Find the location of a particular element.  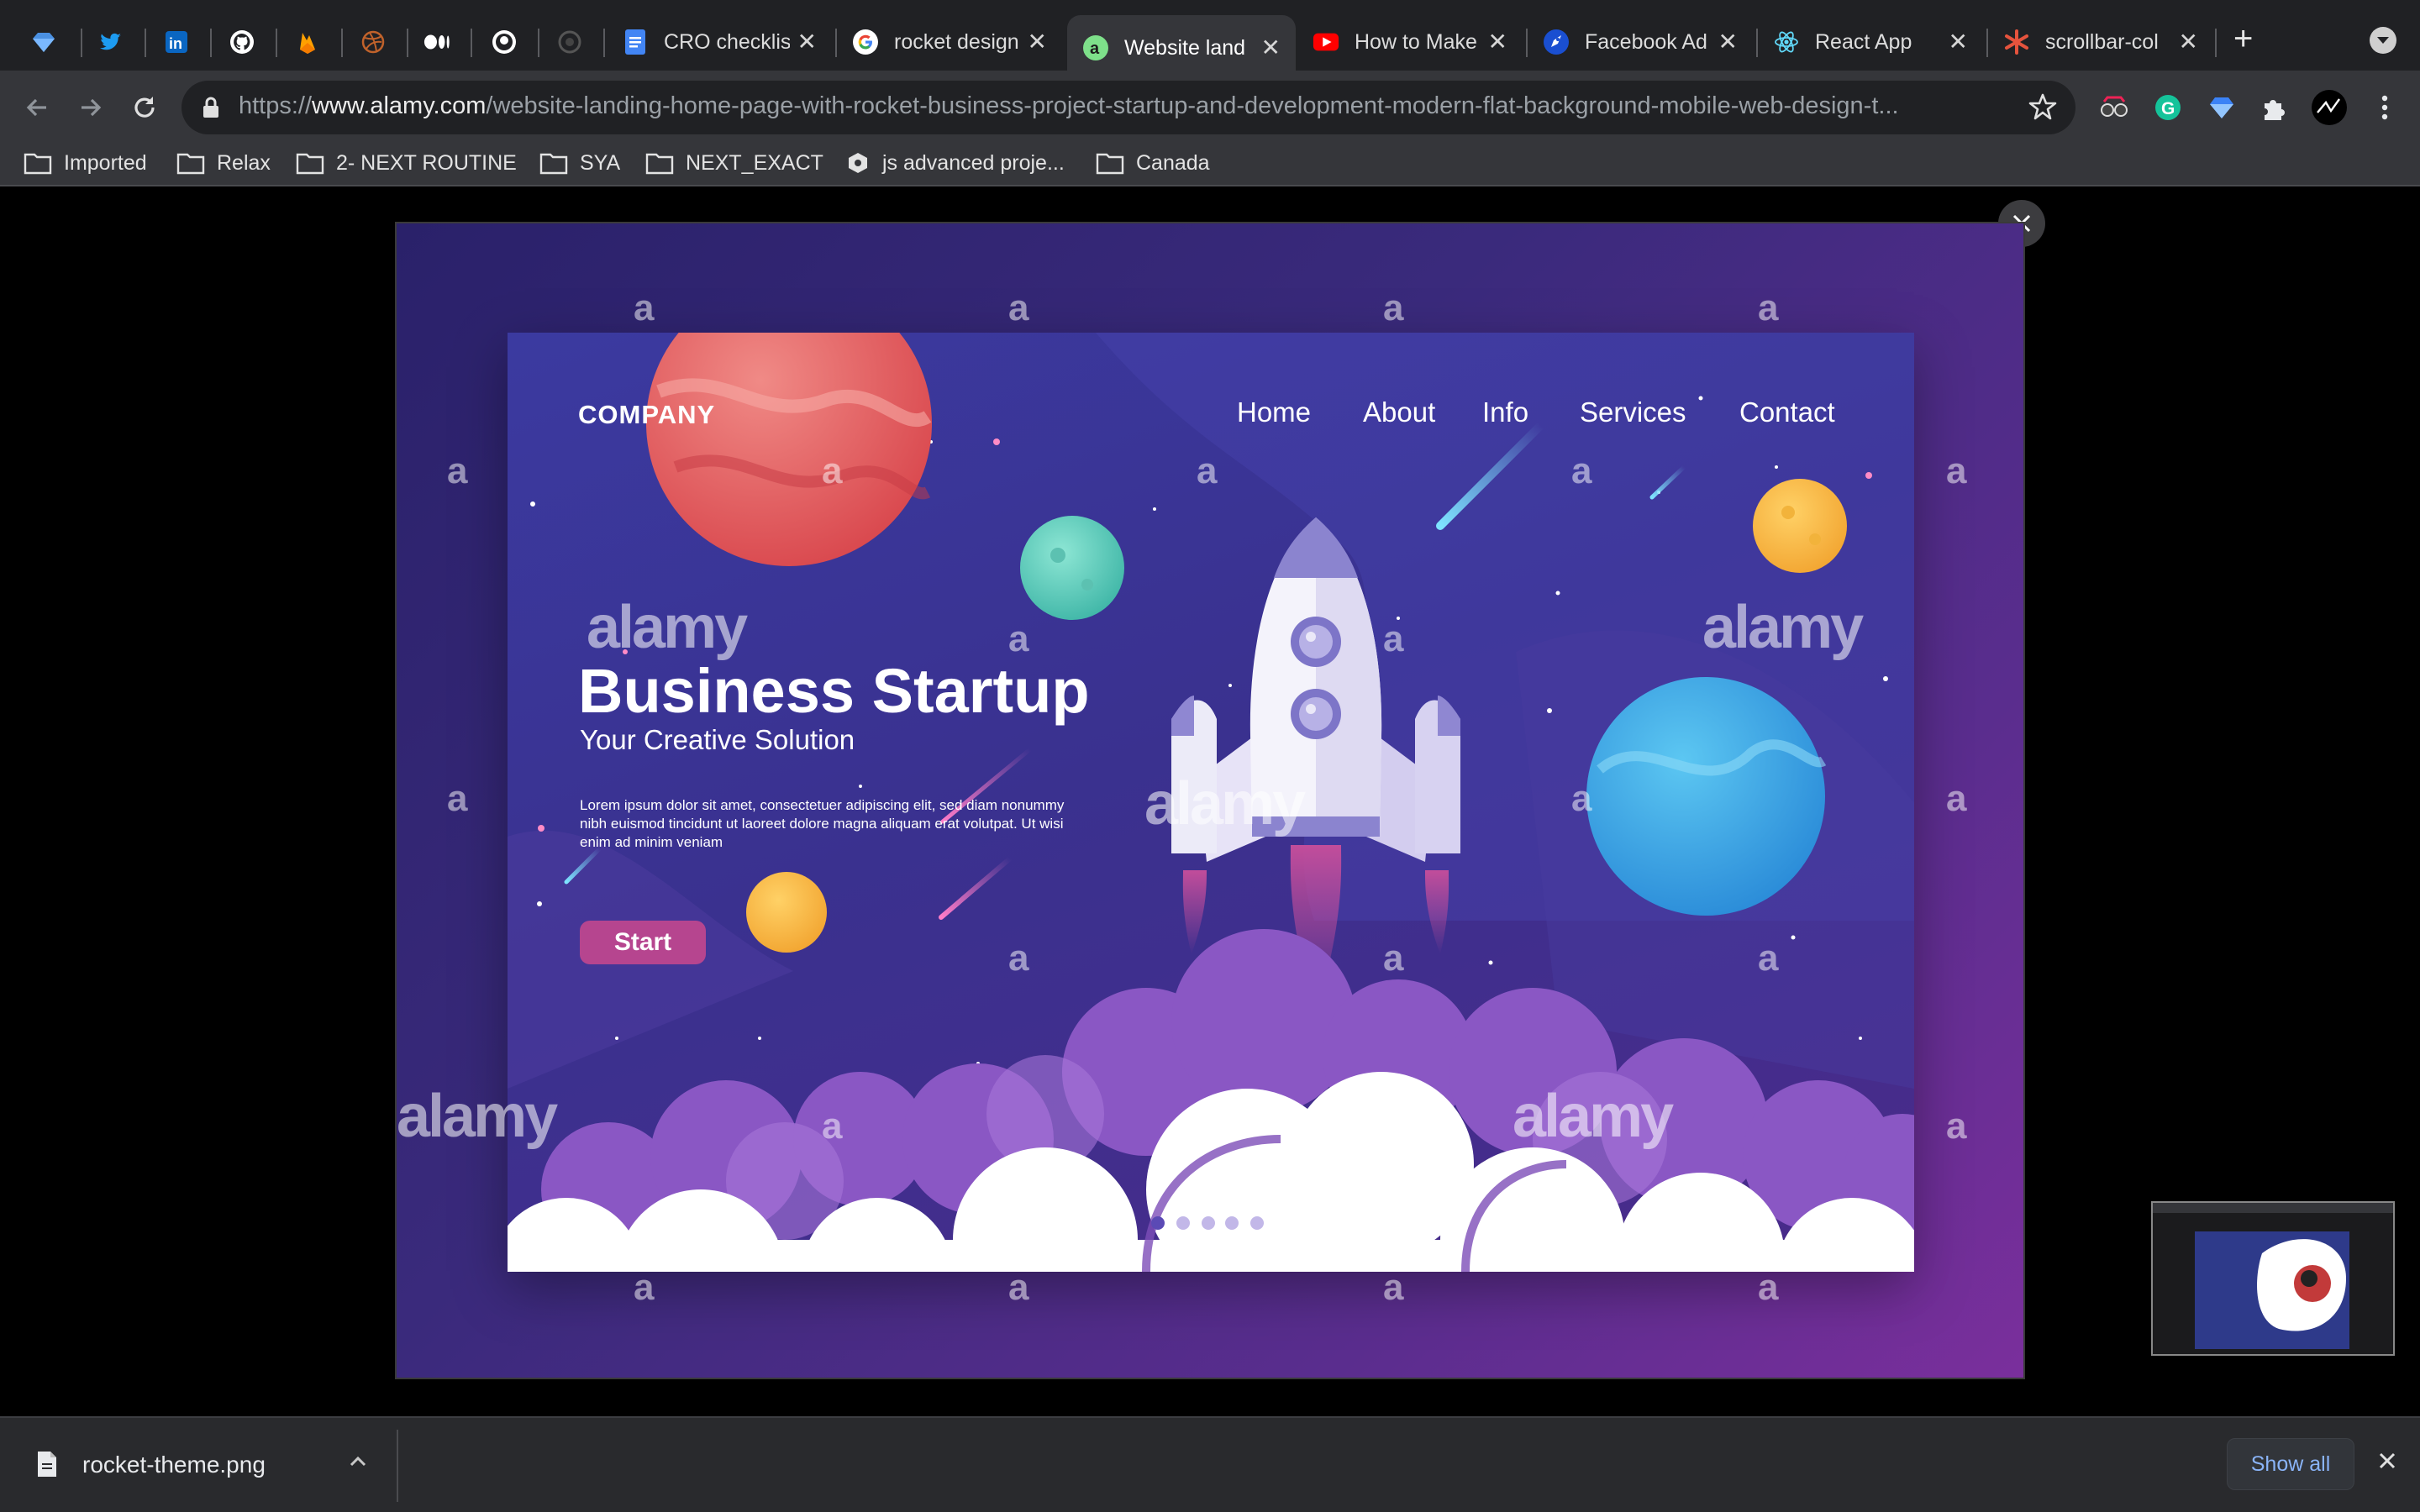

browser-menu-button is located at coordinates (2385, 107).